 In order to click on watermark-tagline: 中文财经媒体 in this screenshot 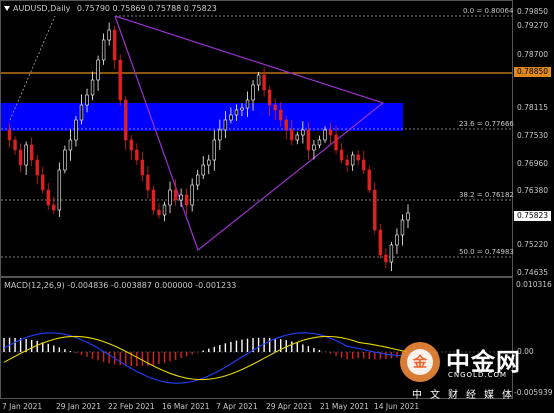, I will do `click(466, 395)`.